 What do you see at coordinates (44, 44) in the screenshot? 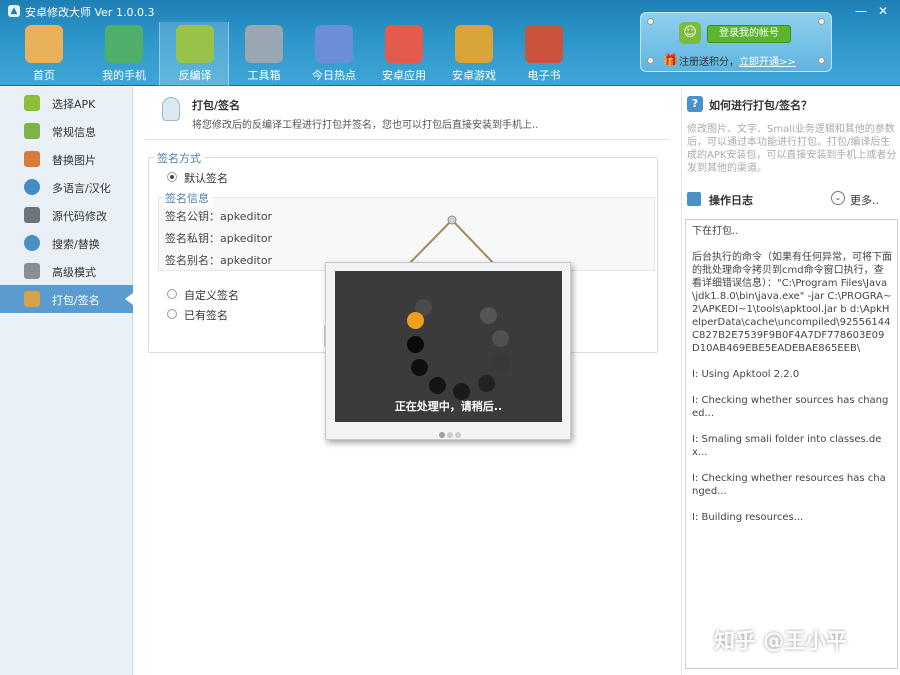
I see `house-icon` at bounding box center [44, 44].